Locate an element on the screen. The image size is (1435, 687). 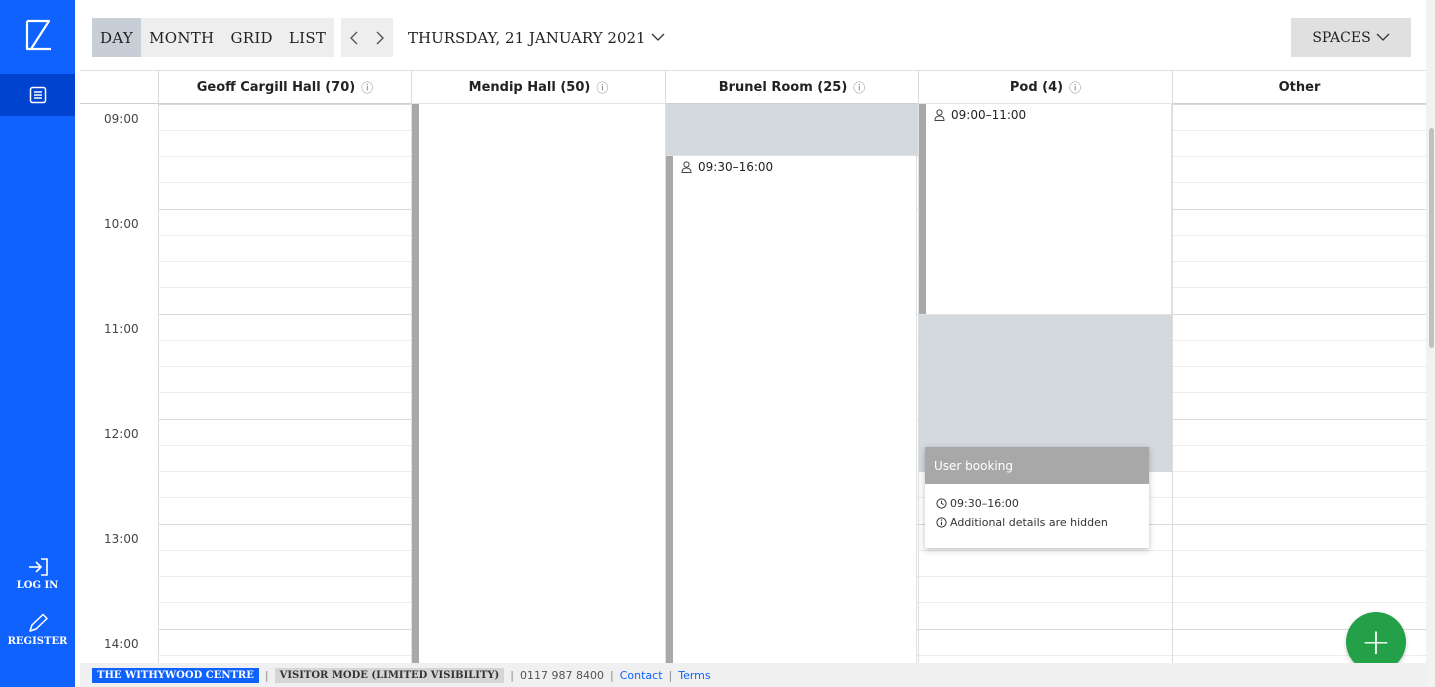
spaces-dropdown: SPACES is located at coordinates (1351, 37).